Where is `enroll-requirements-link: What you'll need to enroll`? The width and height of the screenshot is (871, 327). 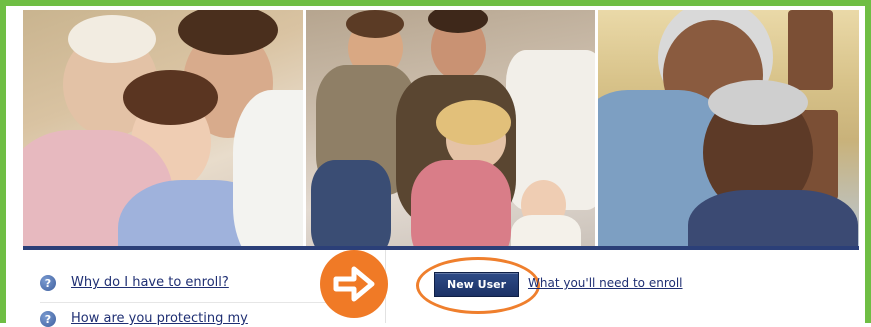
enroll-requirements-link: What you'll need to enroll is located at coordinates (605, 283).